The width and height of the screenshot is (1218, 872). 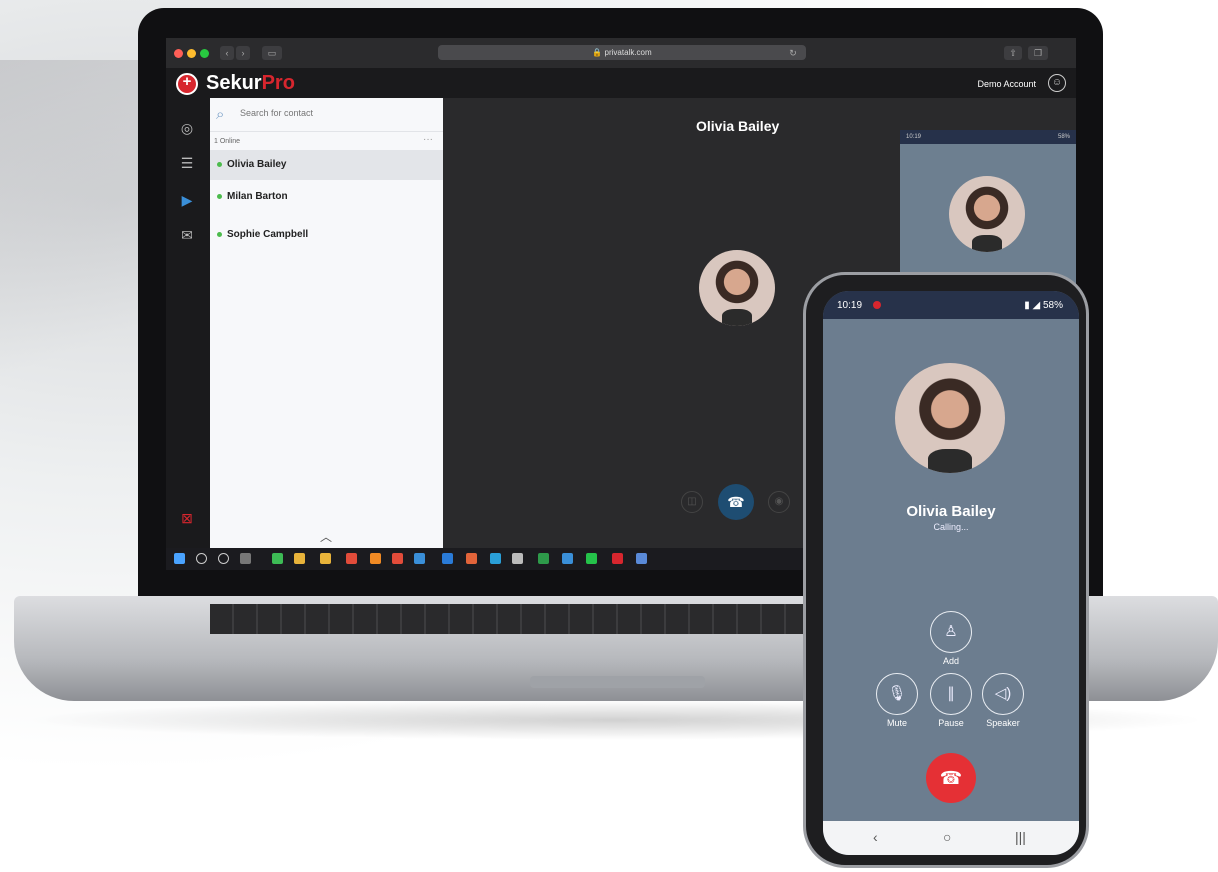 What do you see at coordinates (897, 694) in the screenshot?
I see `mute-button: 🎙` at bounding box center [897, 694].